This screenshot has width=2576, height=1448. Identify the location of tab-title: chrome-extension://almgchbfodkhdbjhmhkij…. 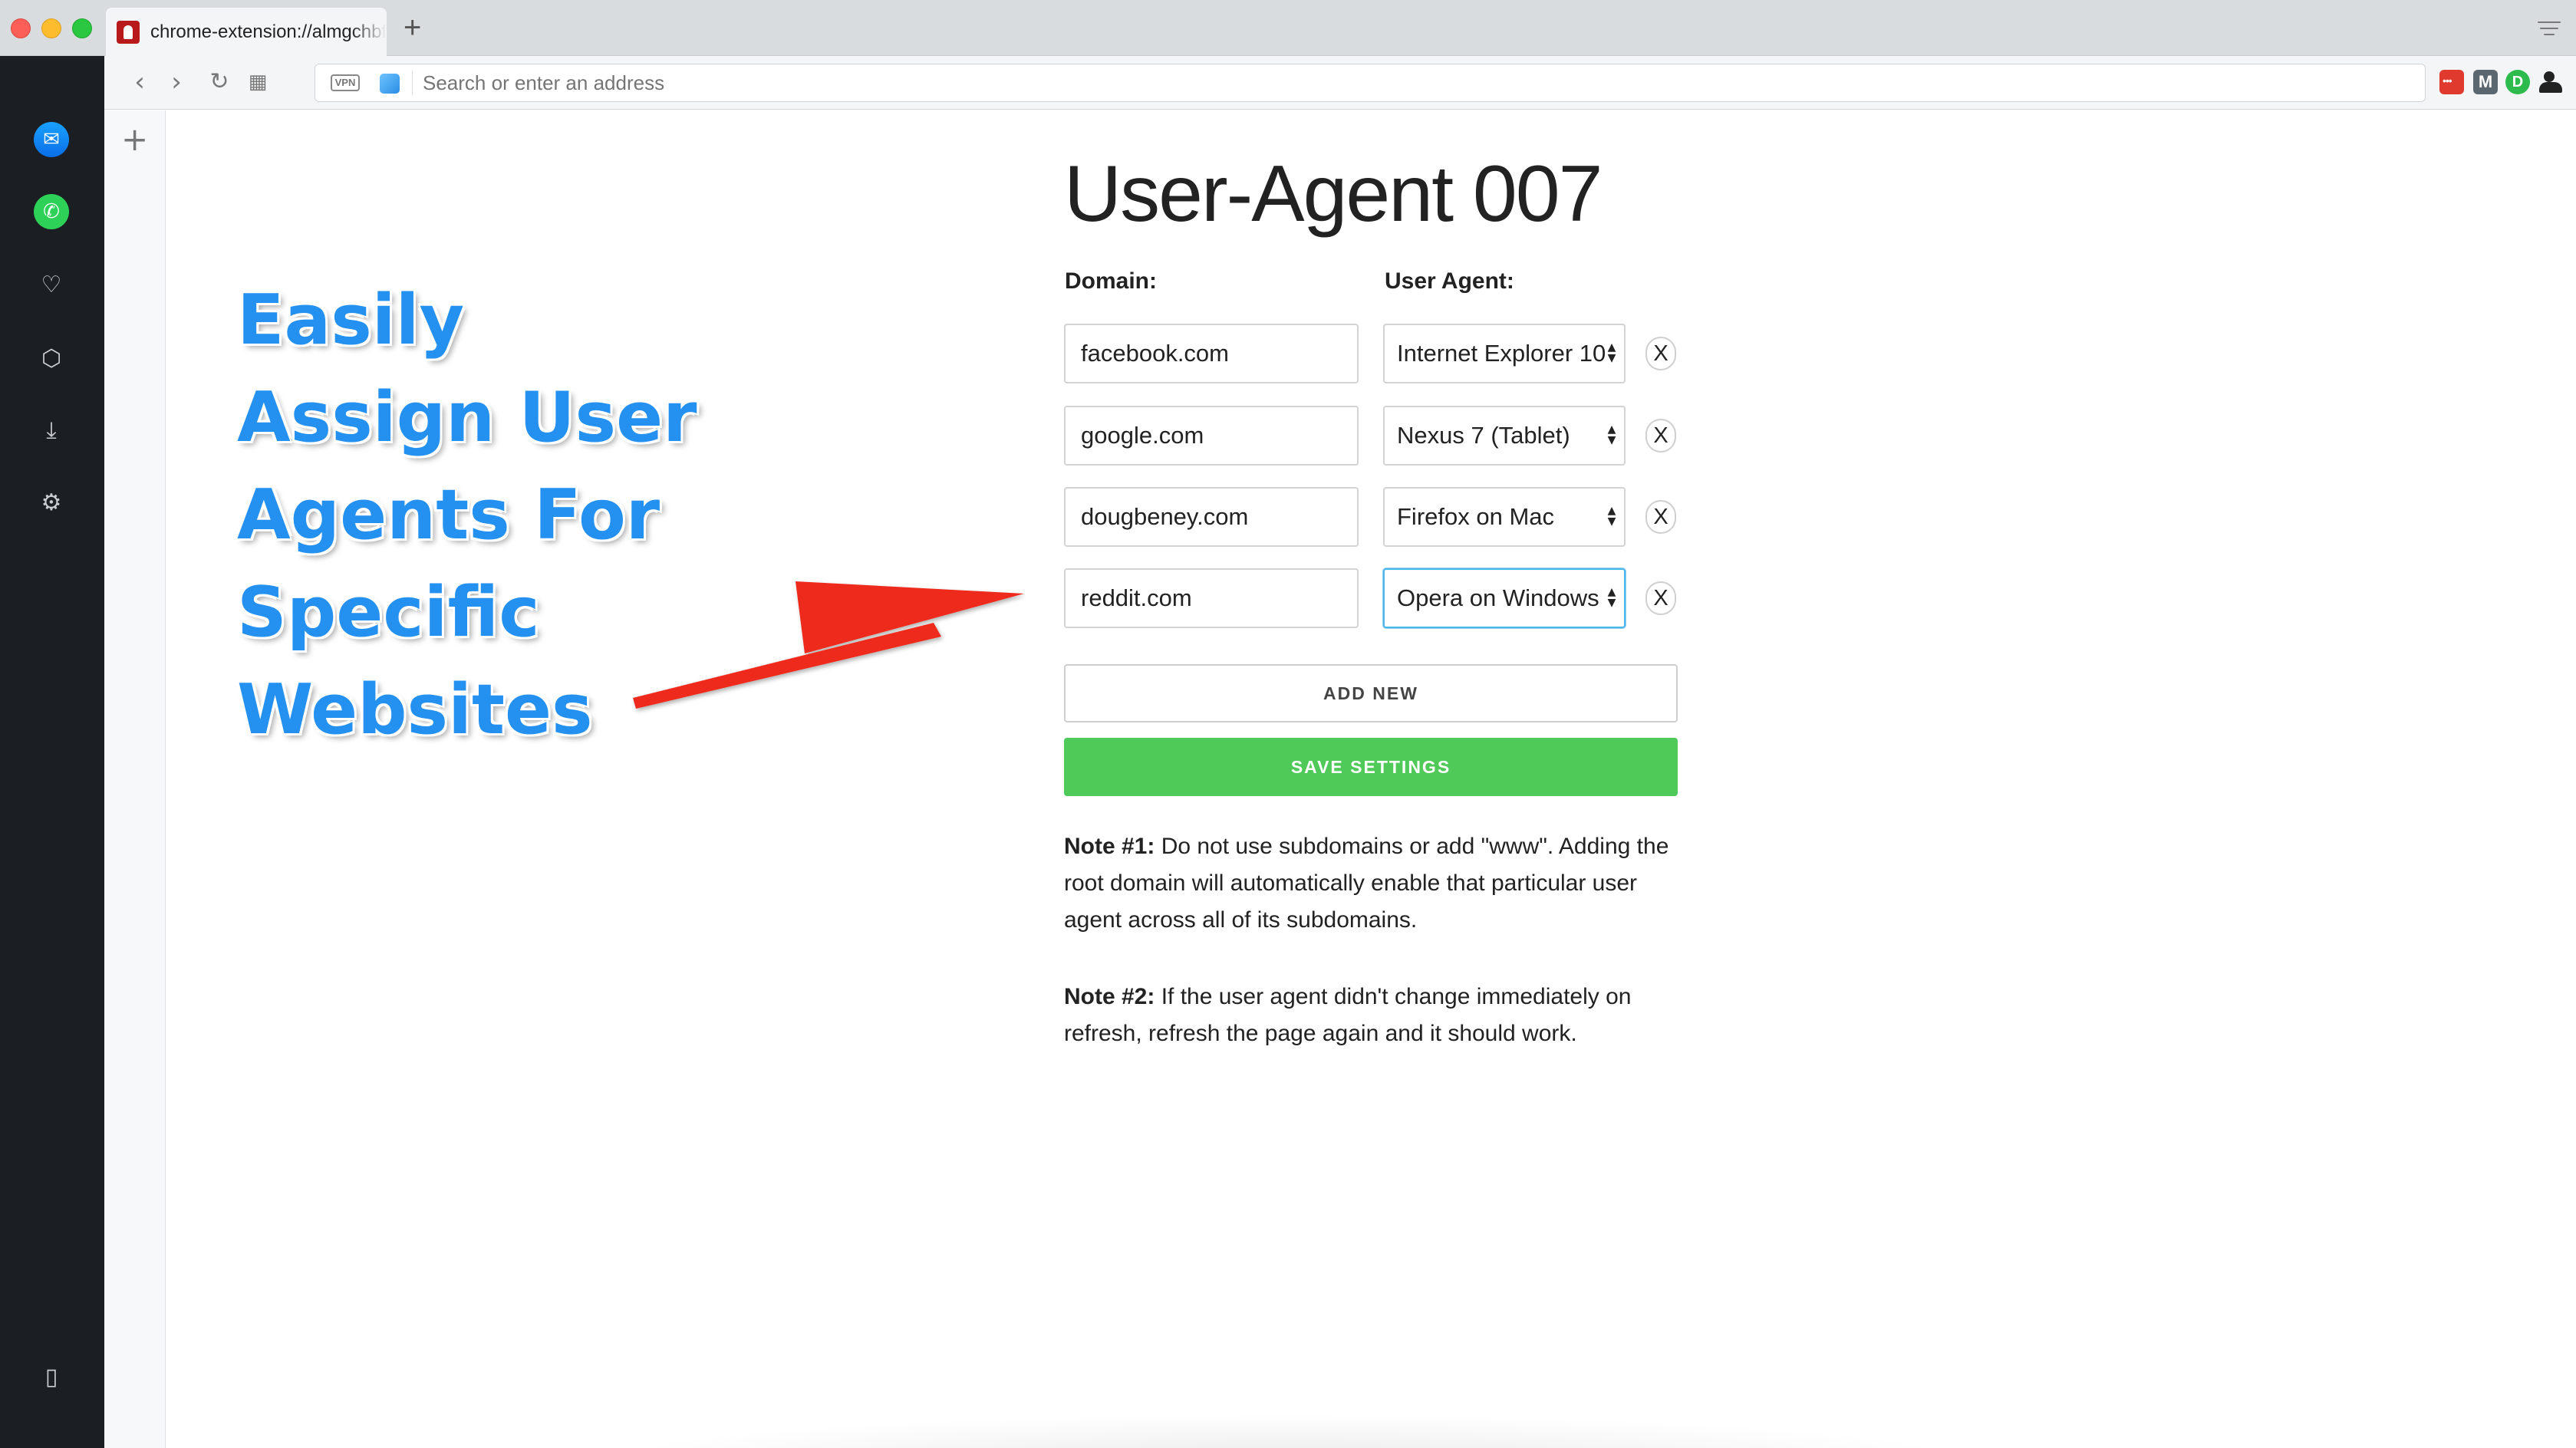
(268, 31).